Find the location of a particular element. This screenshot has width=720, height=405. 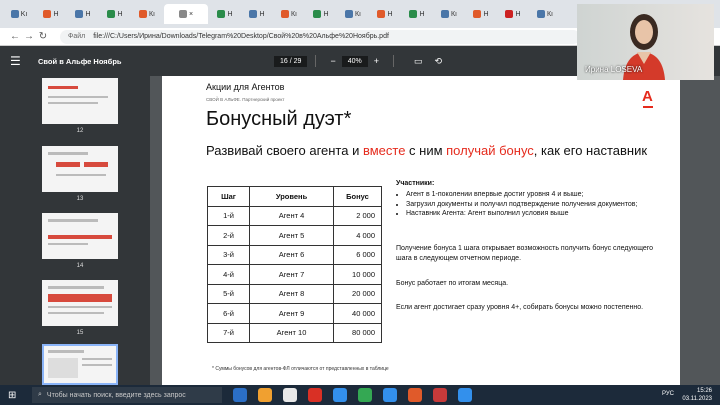

table-cell: Агент 8 is located at coordinates (291, 293).